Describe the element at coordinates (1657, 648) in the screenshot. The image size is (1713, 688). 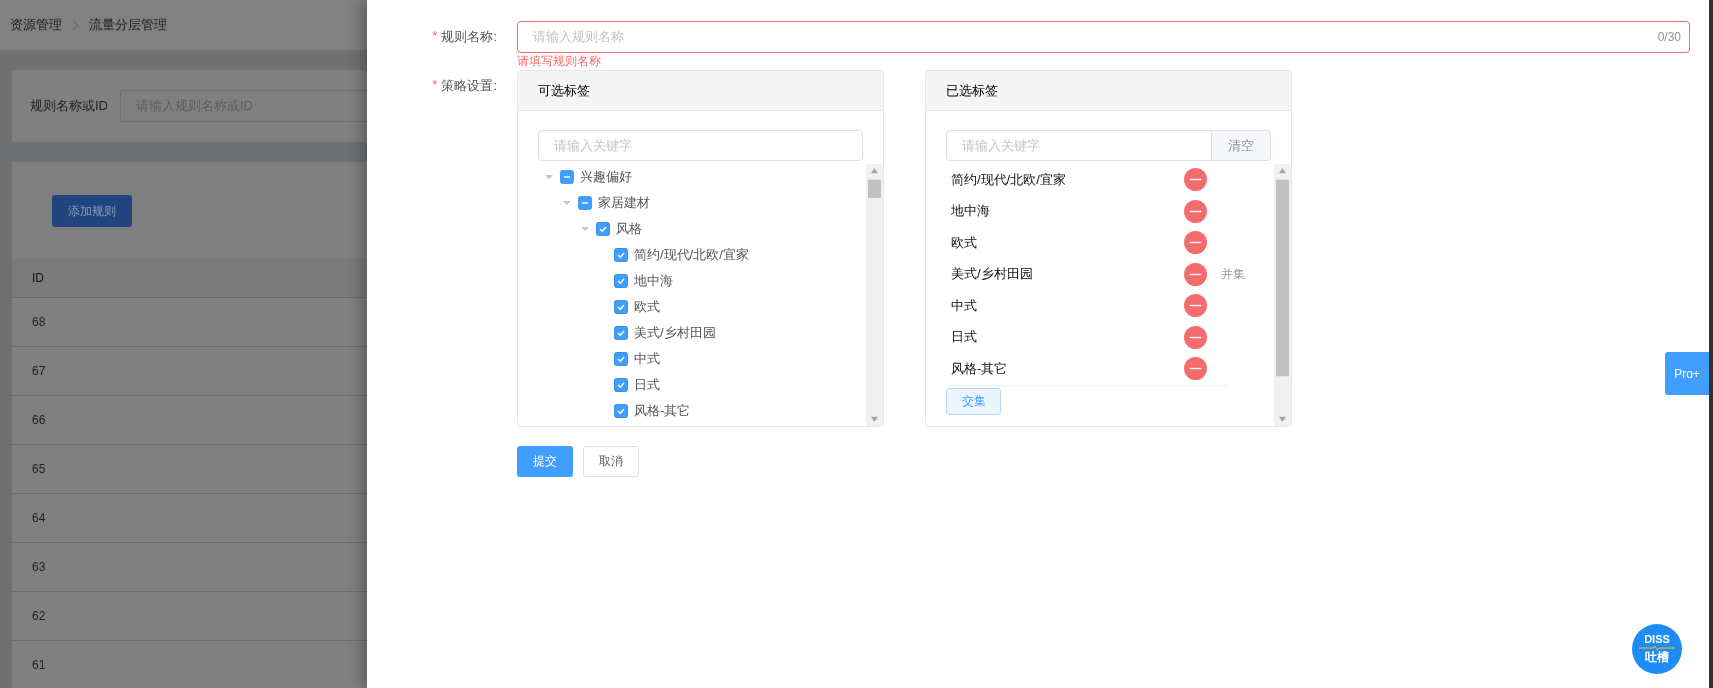
I see `pulse-icon` at that location.